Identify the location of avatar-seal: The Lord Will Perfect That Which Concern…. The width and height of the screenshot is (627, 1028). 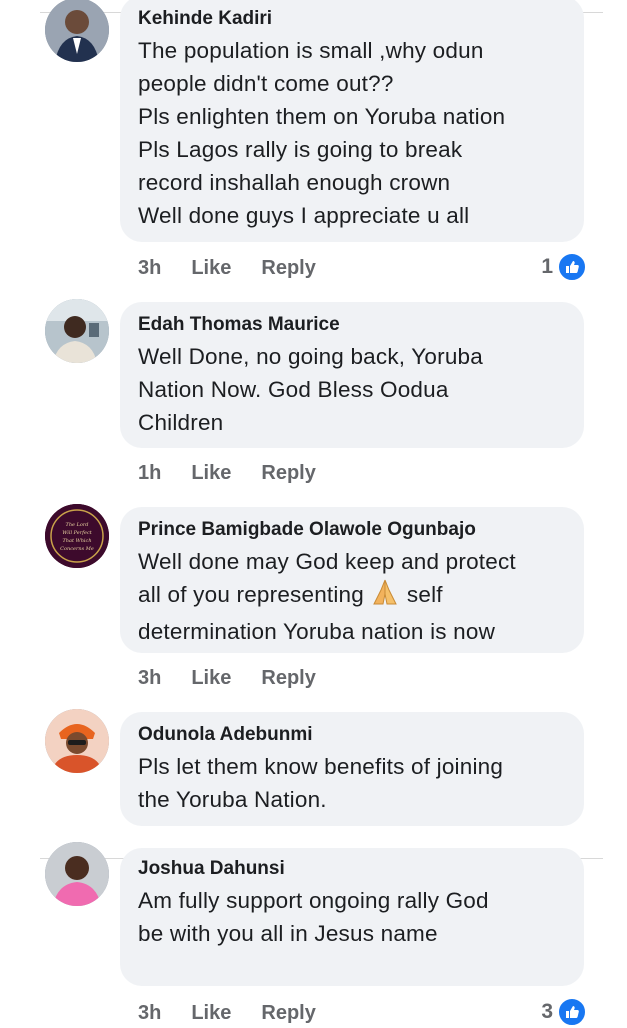
(77, 536).